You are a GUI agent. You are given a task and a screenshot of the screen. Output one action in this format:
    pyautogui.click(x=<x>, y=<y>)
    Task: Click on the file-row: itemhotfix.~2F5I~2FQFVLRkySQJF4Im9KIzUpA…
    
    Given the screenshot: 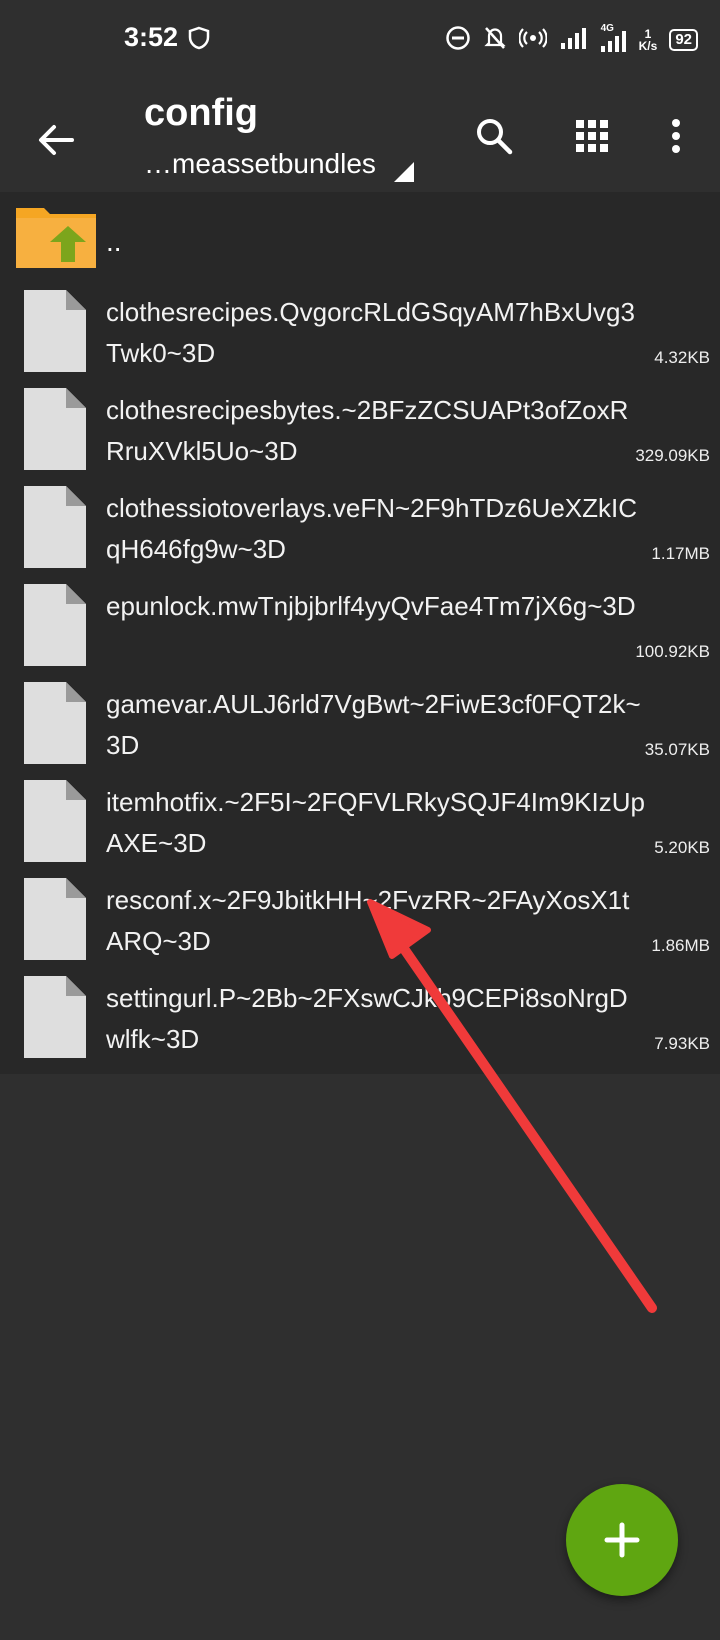 What is the action you would take?
    pyautogui.click(x=360, y=823)
    